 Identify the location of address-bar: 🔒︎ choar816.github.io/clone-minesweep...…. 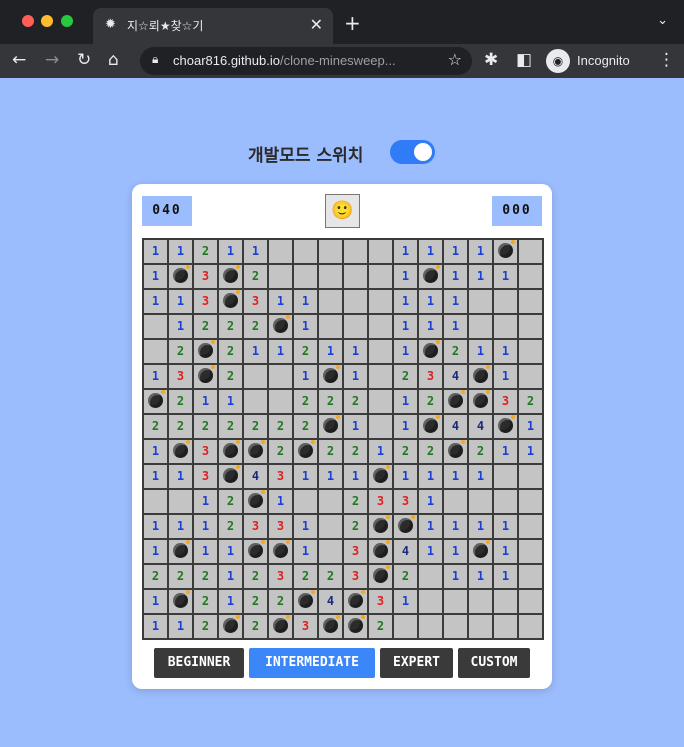
(306, 61).